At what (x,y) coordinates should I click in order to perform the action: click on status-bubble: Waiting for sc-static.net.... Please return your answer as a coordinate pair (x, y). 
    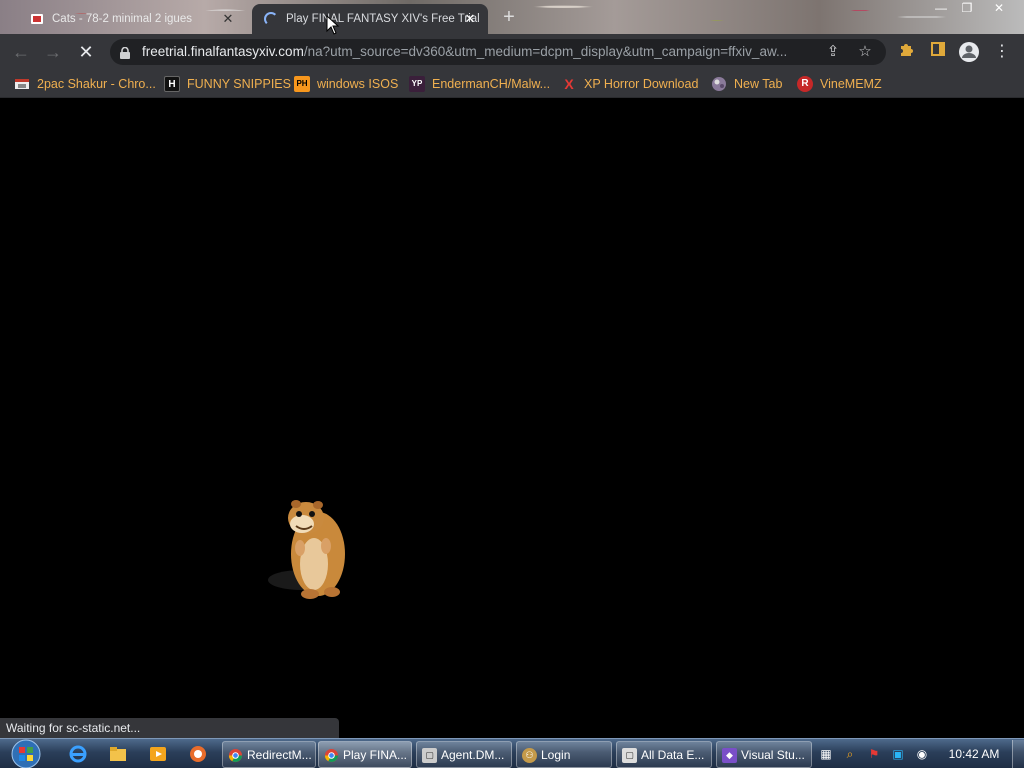
    Looking at the image, I should click on (169, 728).